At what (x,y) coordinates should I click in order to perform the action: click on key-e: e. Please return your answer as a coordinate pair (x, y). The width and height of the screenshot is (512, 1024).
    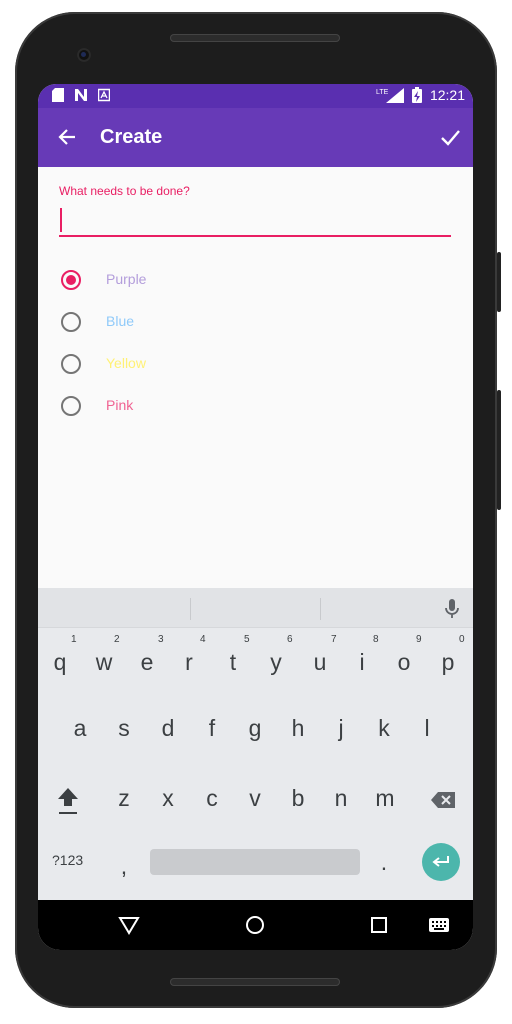
    Looking at the image, I should click on (147, 662).